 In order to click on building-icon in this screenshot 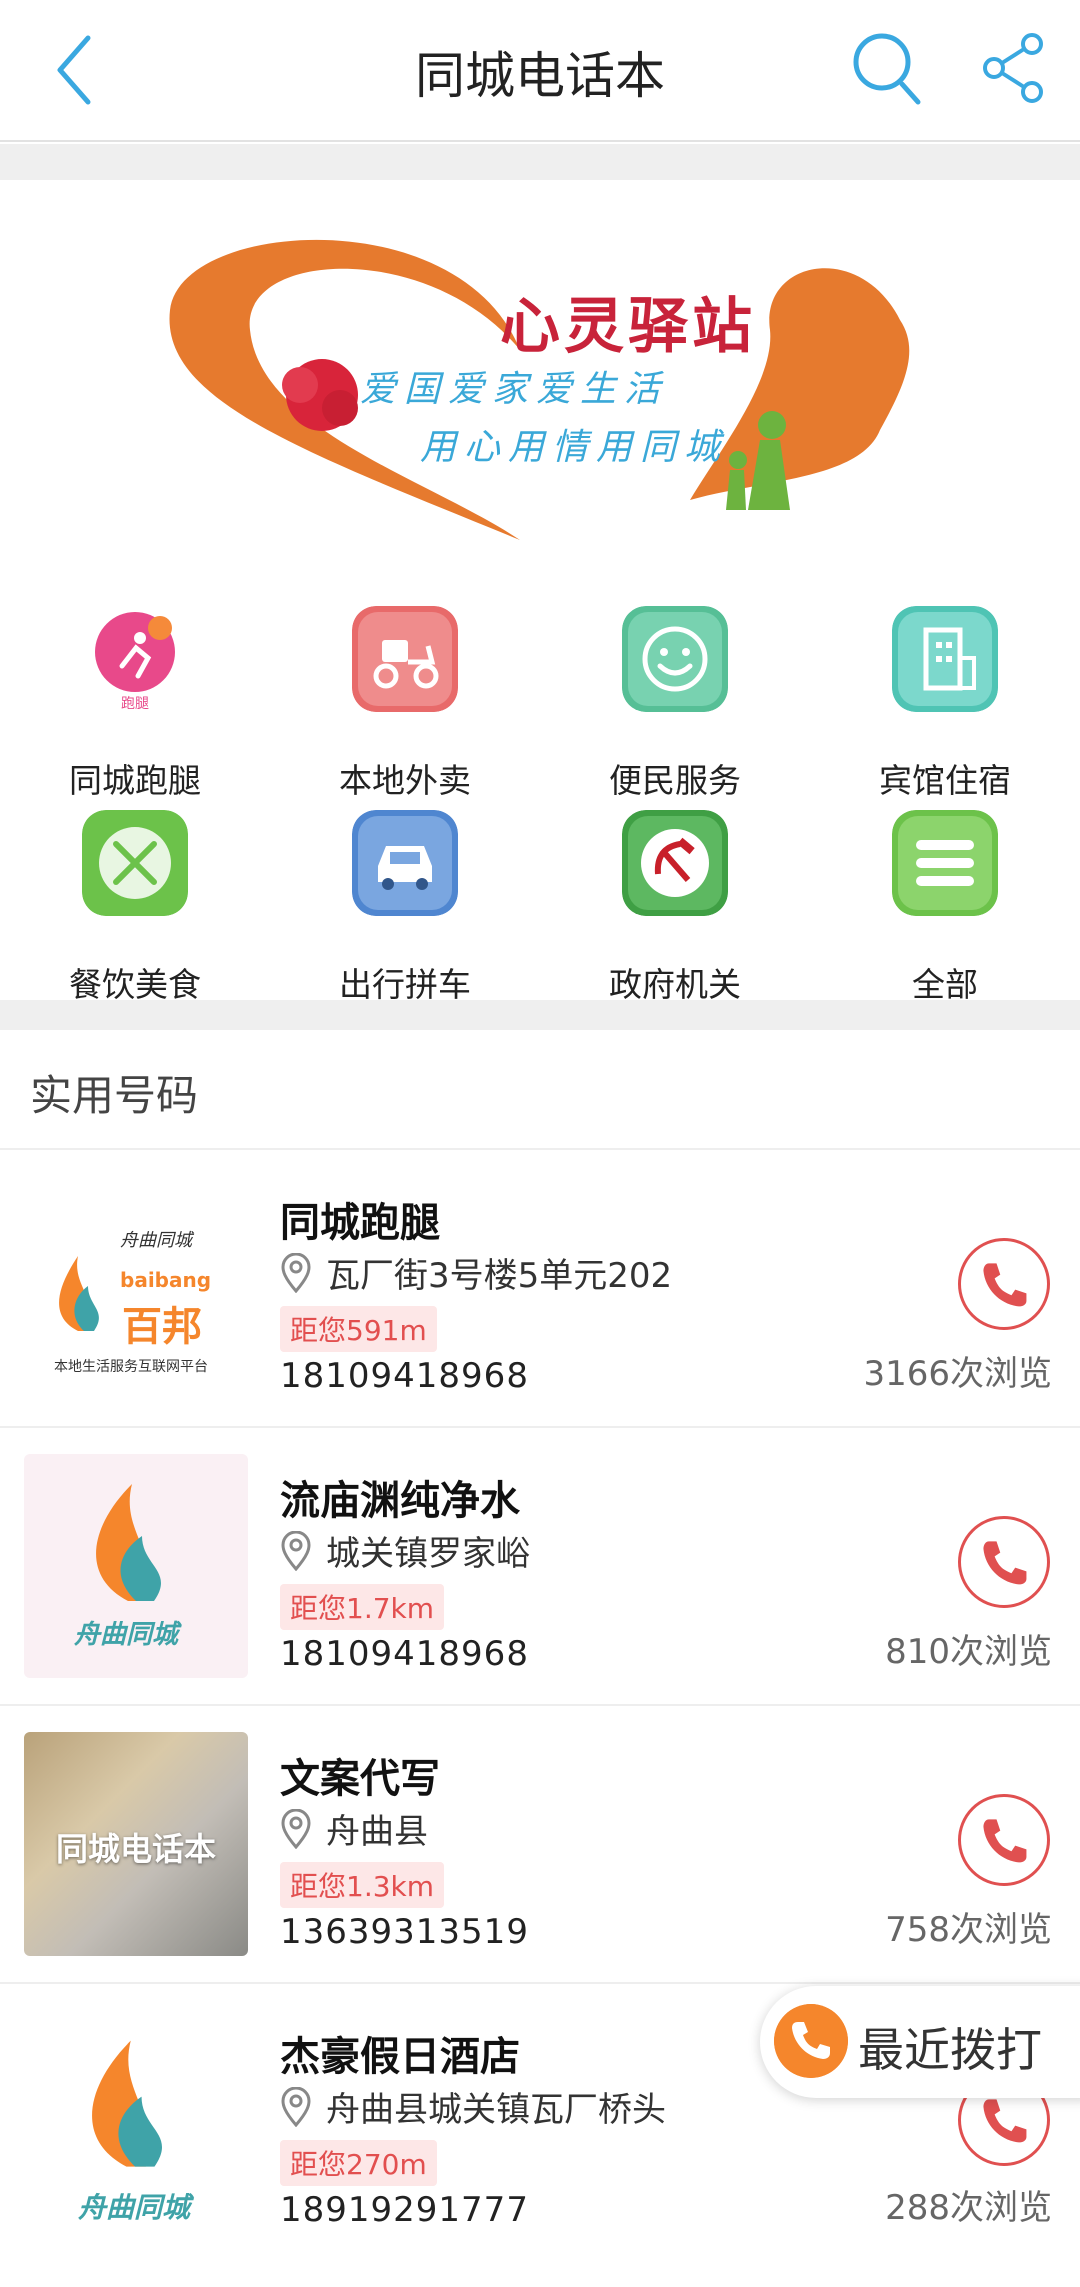, I will do `click(945, 659)`.